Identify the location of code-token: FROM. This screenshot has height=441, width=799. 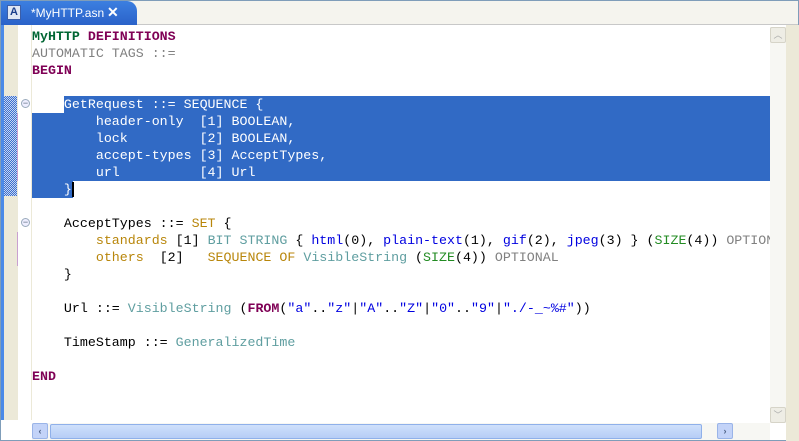
(263, 308).